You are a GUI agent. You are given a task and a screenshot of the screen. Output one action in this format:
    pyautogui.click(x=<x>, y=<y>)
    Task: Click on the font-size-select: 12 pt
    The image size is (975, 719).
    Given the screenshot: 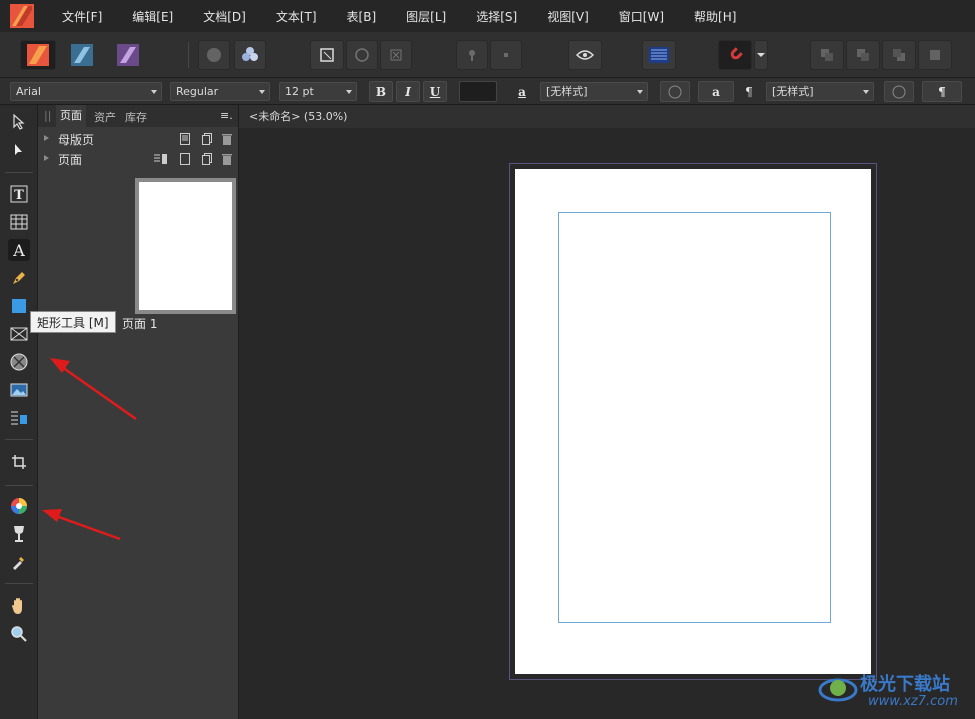 What is the action you would take?
    pyautogui.click(x=318, y=91)
    